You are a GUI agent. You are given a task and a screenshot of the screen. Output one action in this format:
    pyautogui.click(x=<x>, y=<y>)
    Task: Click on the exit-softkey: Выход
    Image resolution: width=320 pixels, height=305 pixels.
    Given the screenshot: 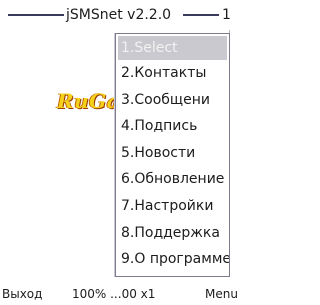 What is the action you would take?
    pyautogui.click(x=22, y=294)
    